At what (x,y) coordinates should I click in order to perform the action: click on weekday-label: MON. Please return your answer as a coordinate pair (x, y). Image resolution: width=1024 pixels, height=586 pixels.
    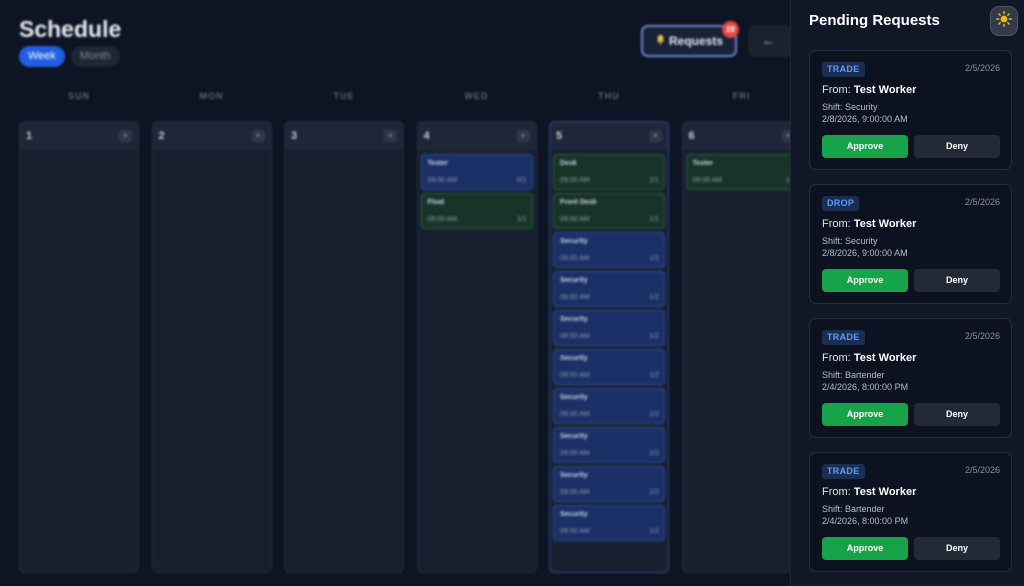
    Looking at the image, I should click on (211, 96).